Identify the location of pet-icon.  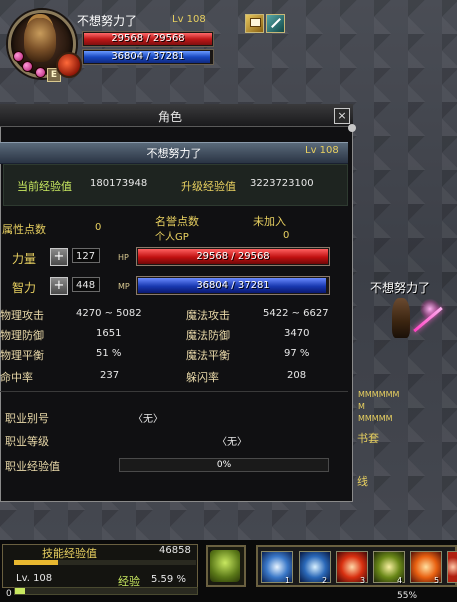
(225, 566).